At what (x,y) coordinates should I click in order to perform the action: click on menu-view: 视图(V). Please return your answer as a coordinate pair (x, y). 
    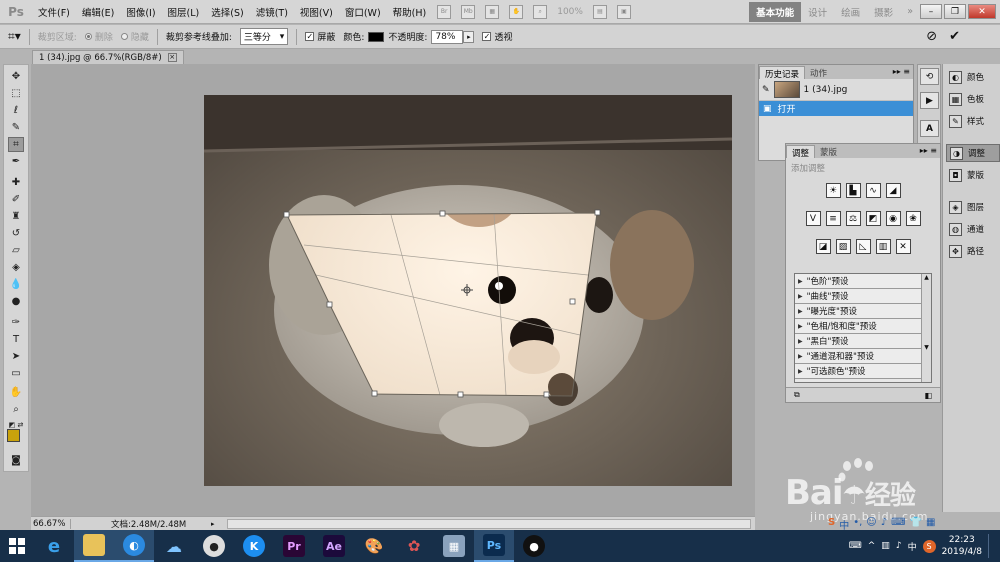
    Looking at the image, I should click on (316, 12).